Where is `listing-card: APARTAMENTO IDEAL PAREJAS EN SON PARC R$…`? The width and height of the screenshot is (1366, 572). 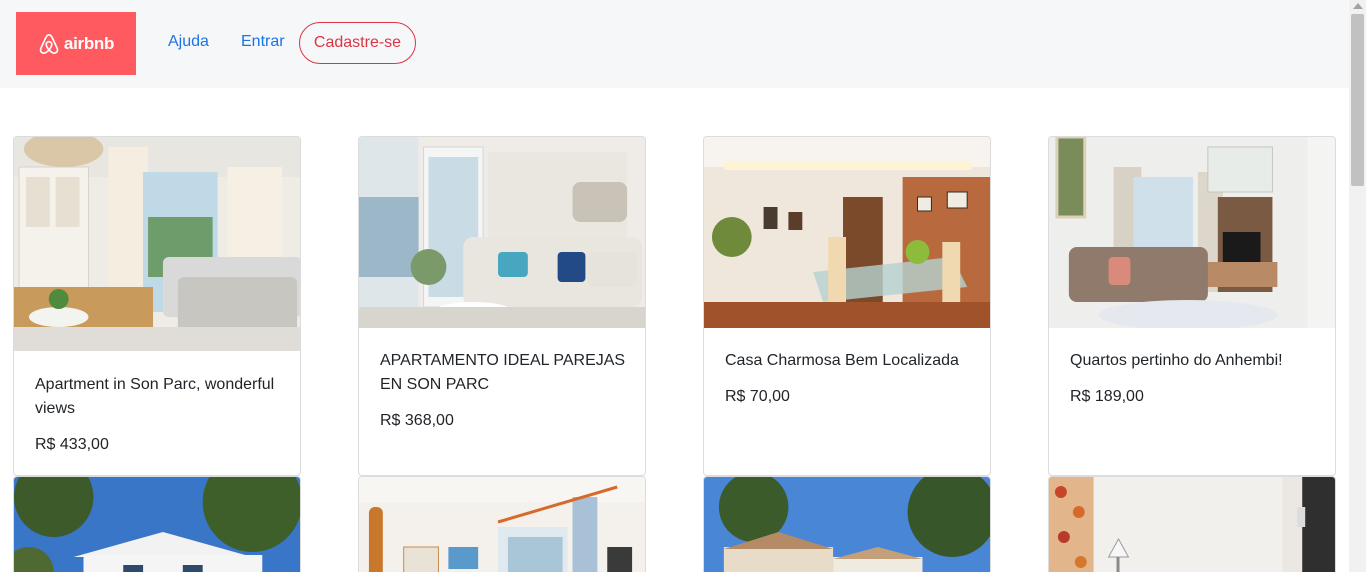 listing-card: APARTAMENTO IDEAL PAREJAS EN SON PARC R$… is located at coordinates (502, 306).